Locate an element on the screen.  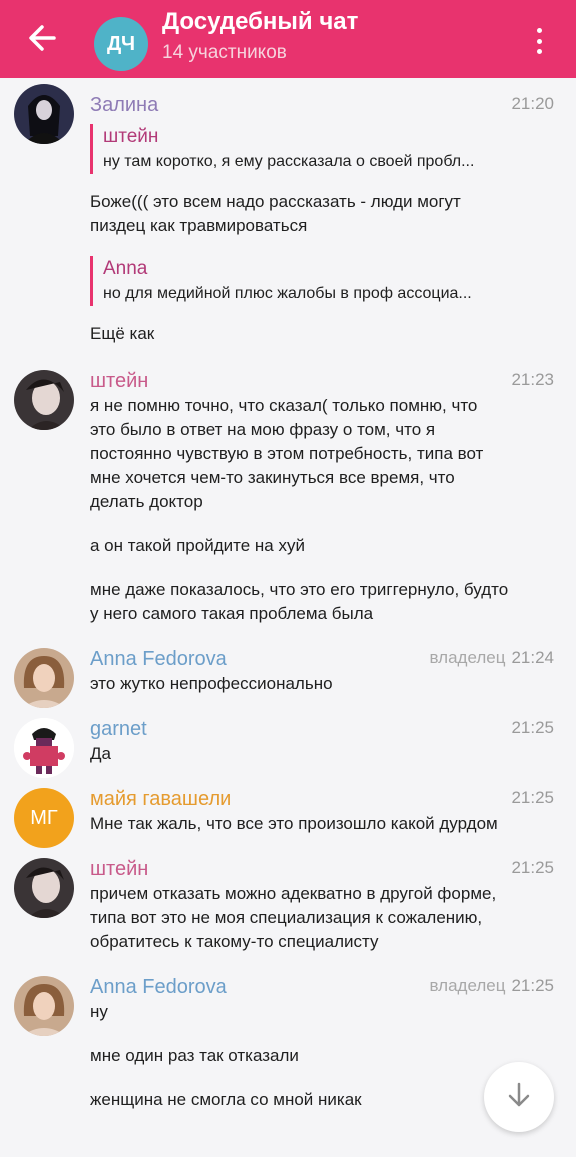
avatar-zalina is located at coordinates (44, 114).